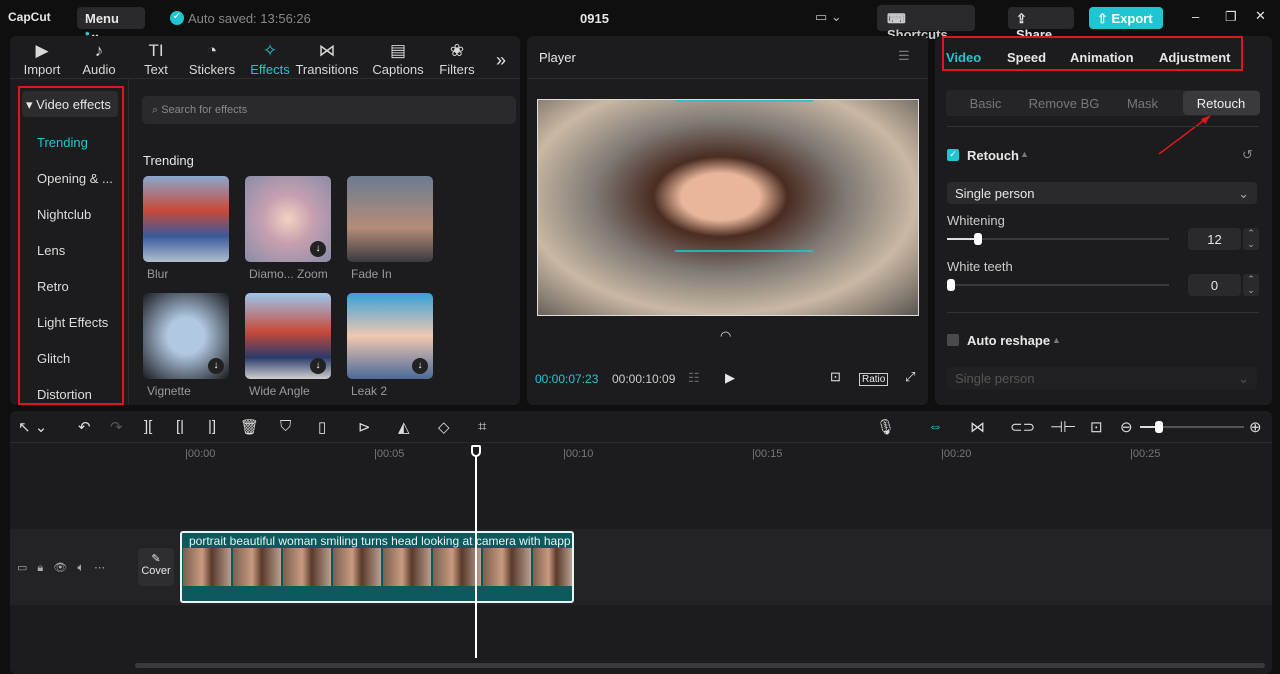 The image size is (1280, 674). I want to click on tab-label: Filters, so click(457, 69).